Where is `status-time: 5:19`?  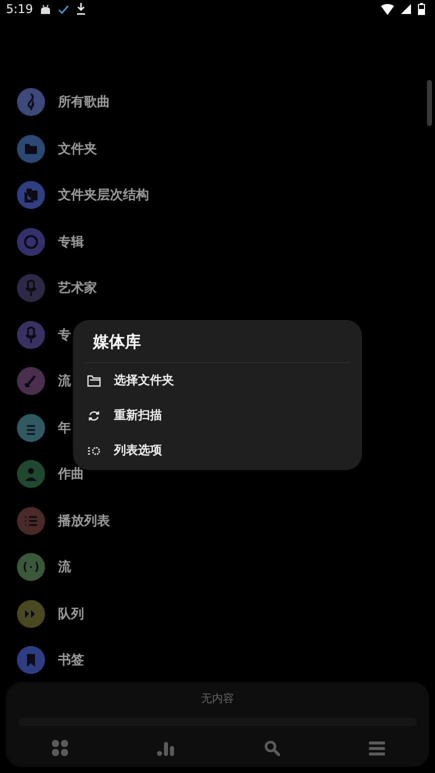 status-time: 5:19 is located at coordinates (19, 9).